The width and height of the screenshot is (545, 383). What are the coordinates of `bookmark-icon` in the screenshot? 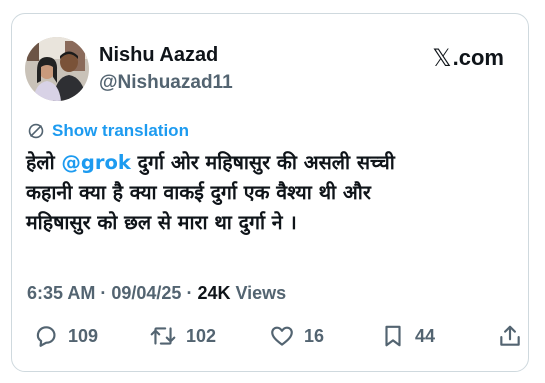 It's located at (393, 336).